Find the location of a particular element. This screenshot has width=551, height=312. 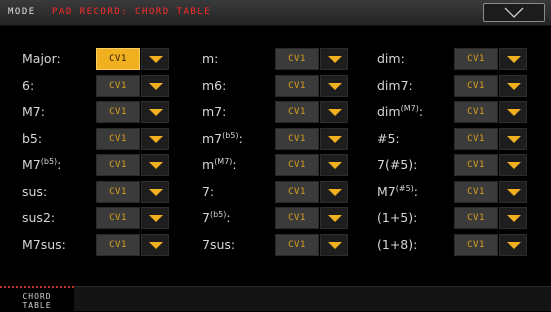

chord-name: m7 is located at coordinates (212, 138).